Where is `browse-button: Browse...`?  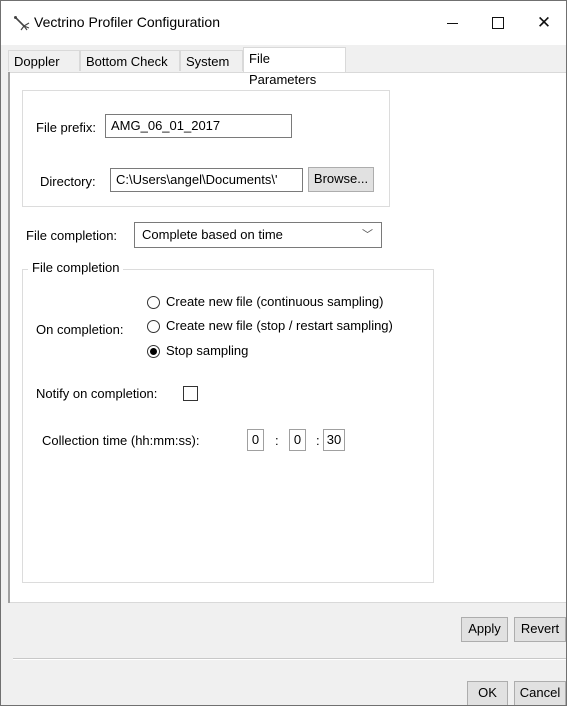 browse-button: Browse... is located at coordinates (341, 179).